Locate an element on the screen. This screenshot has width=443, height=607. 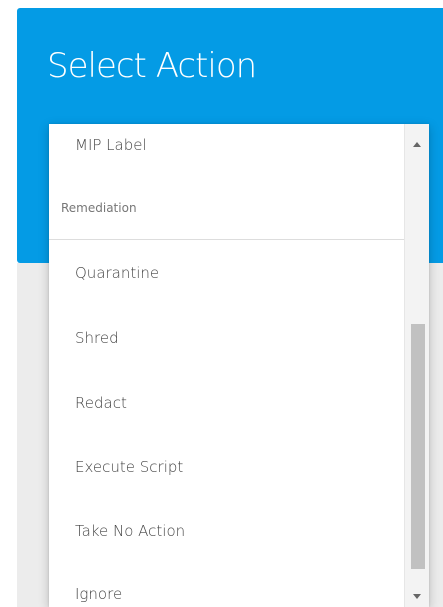
dropdown-scrollbar is located at coordinates (416, 365).